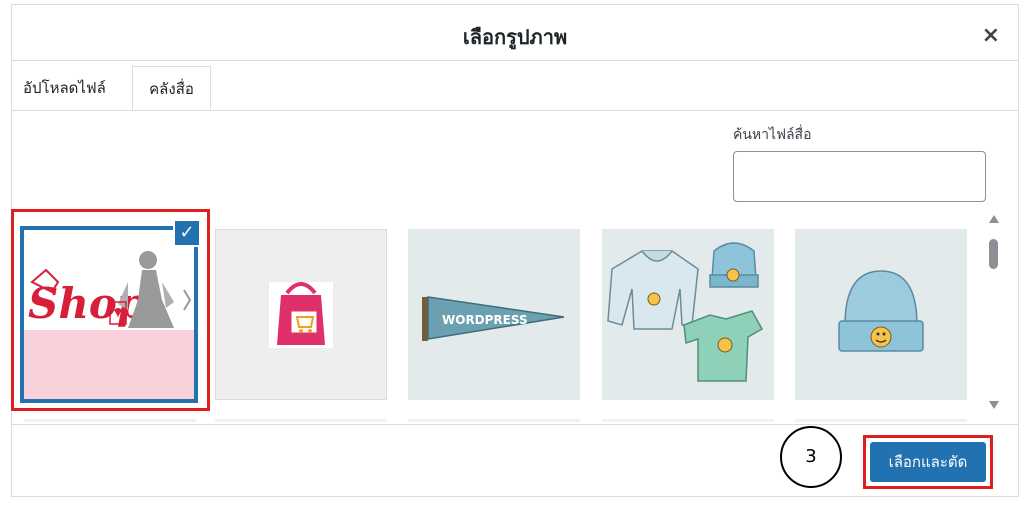 The height and width of the screenshot is (506, 1024). I want to click on tabs-divider, so click(515, 110).